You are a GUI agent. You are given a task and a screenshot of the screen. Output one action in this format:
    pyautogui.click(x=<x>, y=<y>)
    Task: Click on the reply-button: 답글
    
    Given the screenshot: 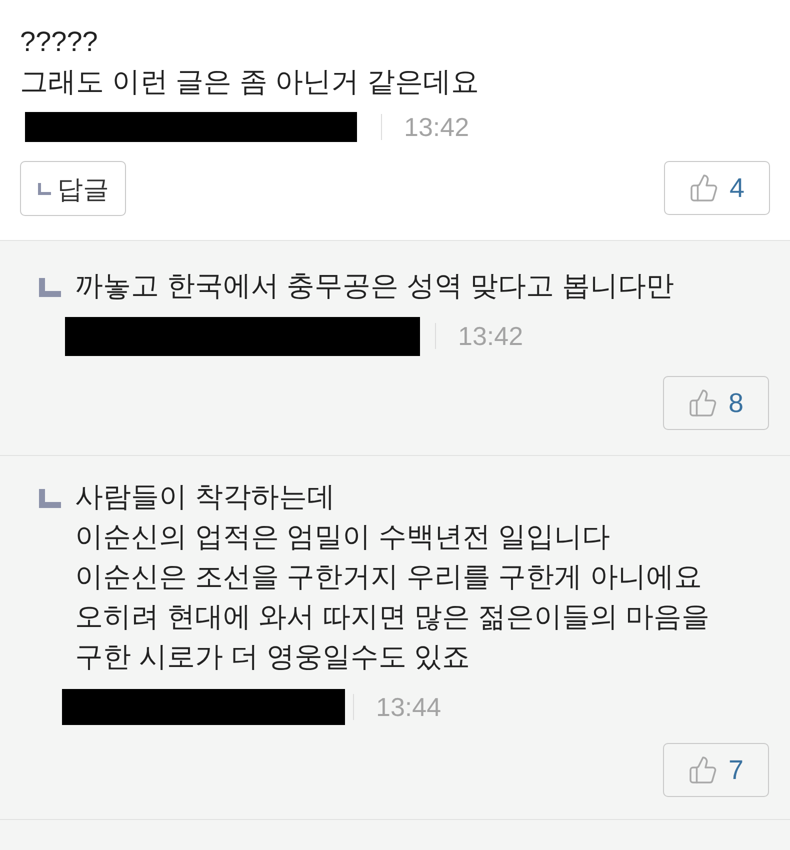 What is the action you would take?
    pyautogui.click(x=73, y=188)
    